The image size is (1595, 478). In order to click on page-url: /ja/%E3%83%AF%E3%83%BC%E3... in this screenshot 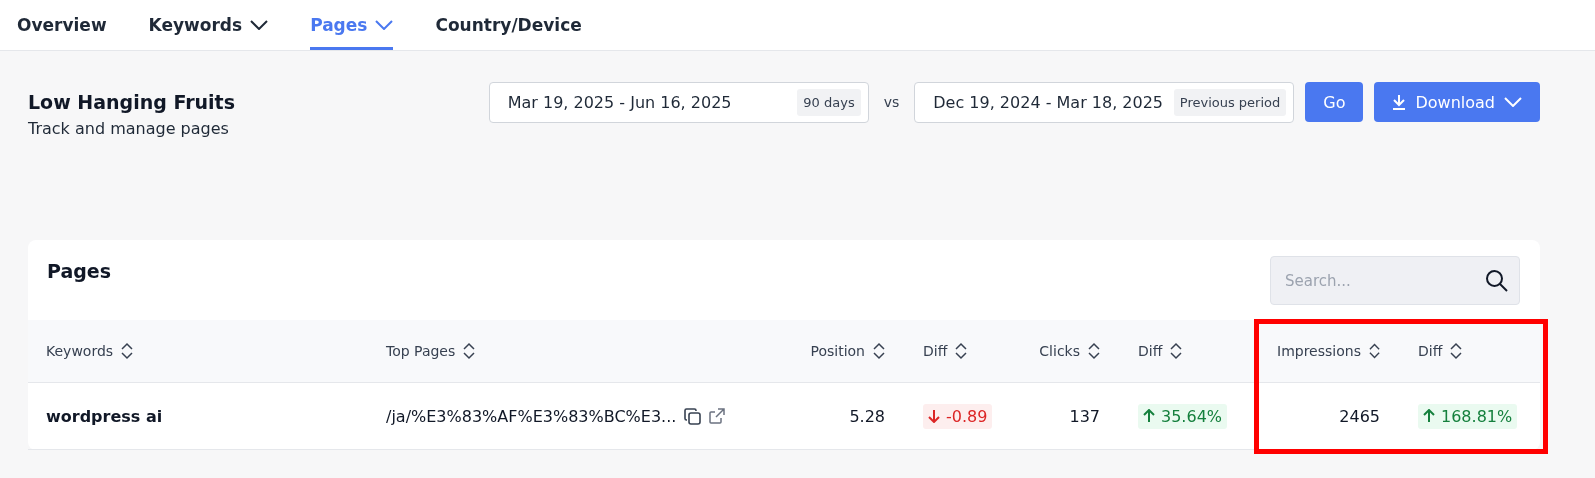, I will do `click(531, 416)`.